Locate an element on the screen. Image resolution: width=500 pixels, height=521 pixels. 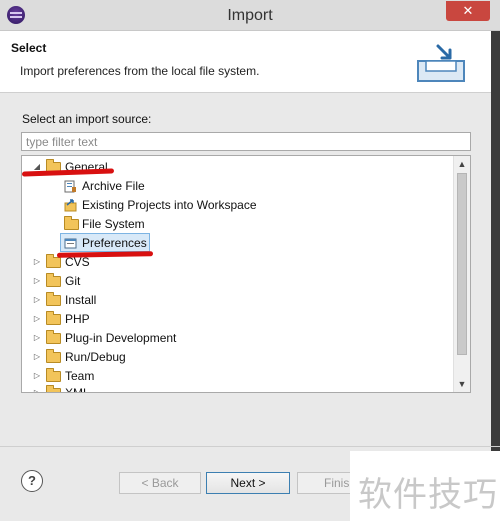
tree-scrollbar: ▲ ▼ is located at coordinates (461, 274).